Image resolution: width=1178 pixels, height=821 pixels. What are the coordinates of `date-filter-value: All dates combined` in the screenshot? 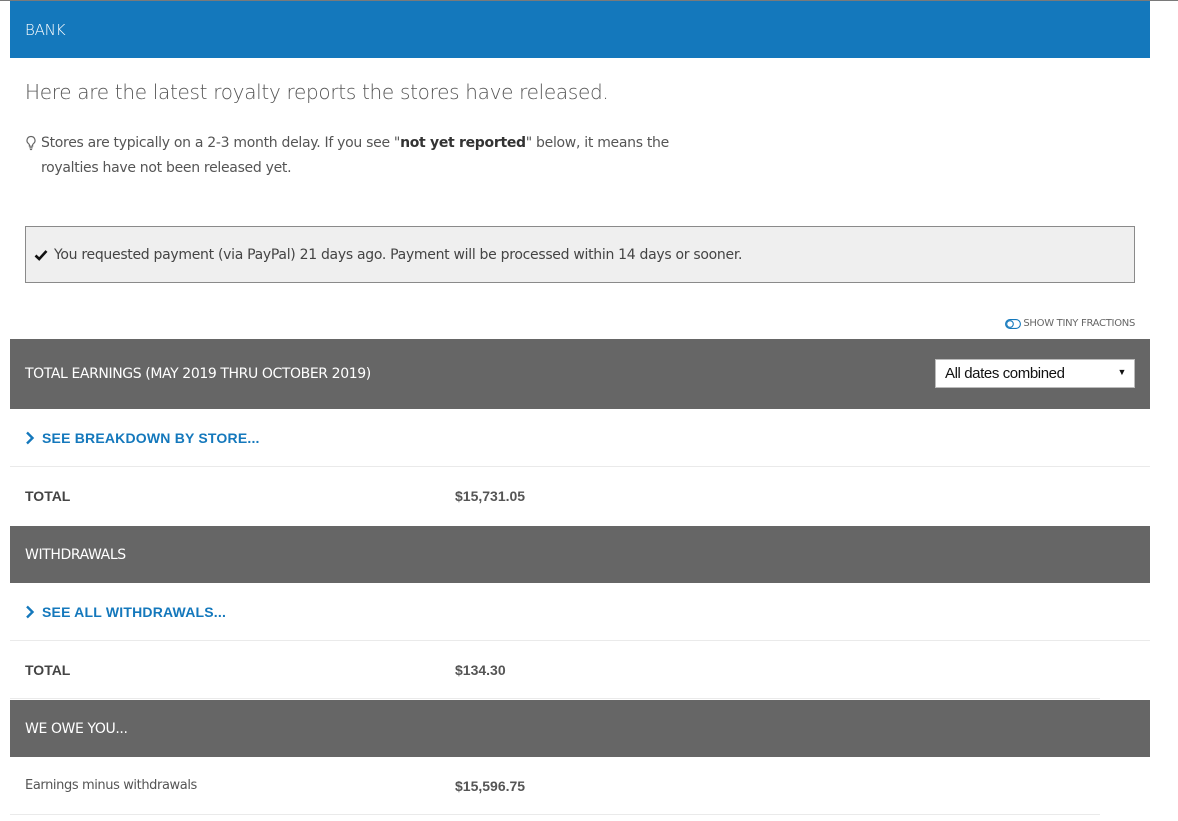 It's located at (1005, 373).